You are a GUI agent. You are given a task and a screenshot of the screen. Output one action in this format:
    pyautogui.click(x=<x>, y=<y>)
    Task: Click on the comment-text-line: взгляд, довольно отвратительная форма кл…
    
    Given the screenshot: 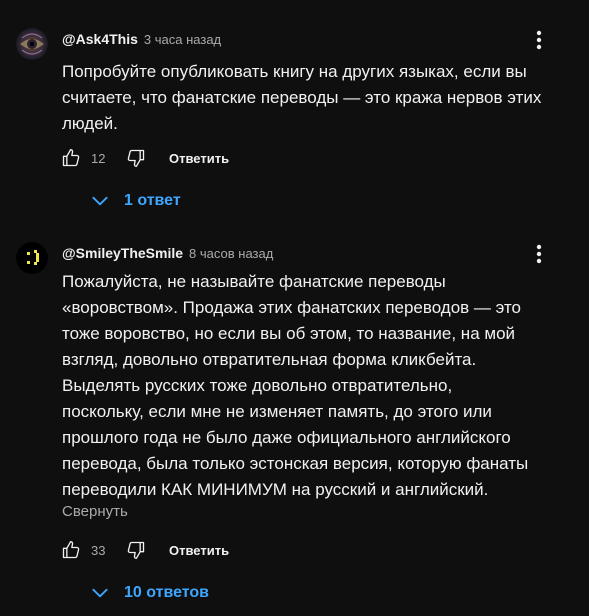 What is the action you would take?
    pyautogui.click(x=269, y=359)
    